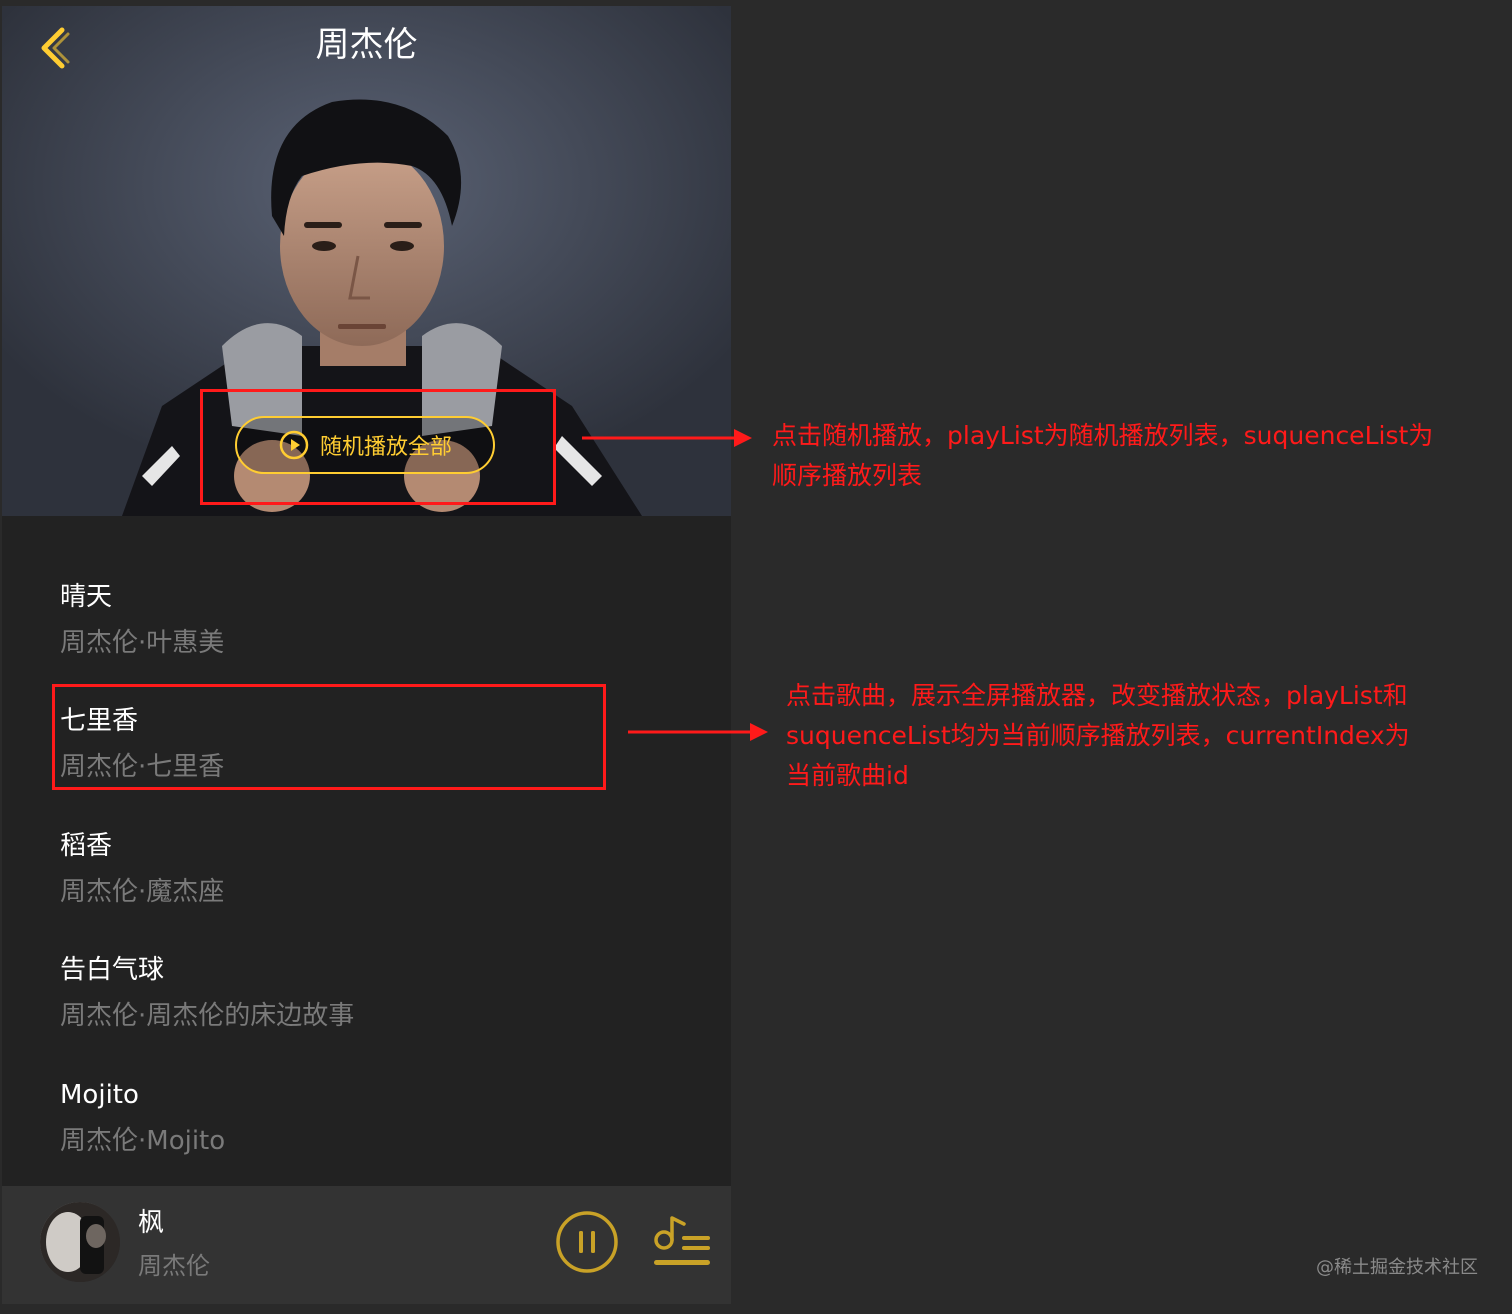 The height and width of the screenshot is (1314, 1512). I want to click on album-cover-art, so click(80, 1242).